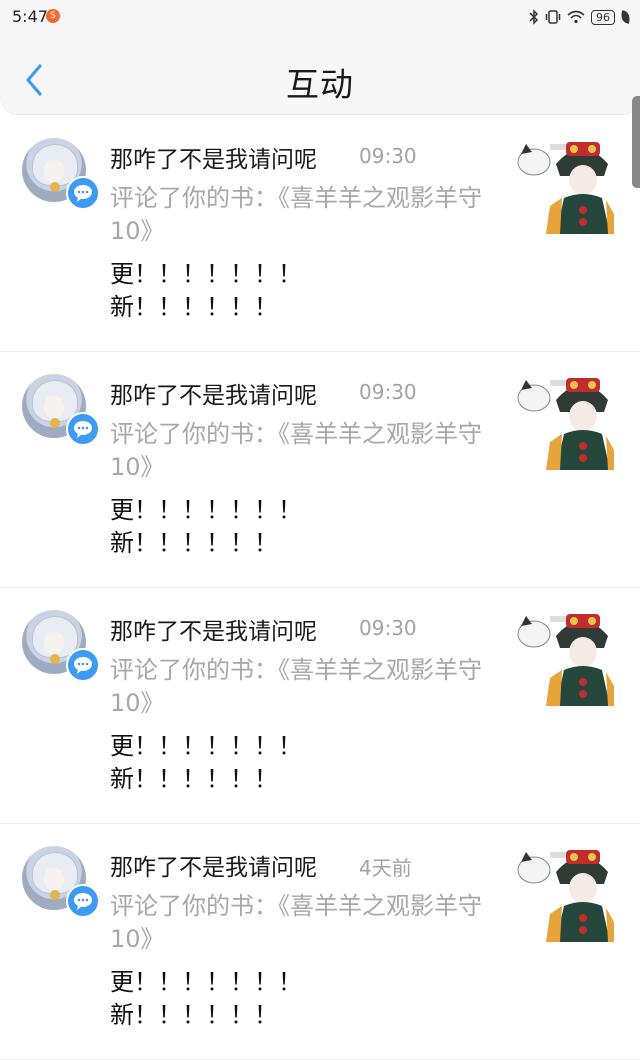 This screenshot has width=640, height=1060. I want to click on timestamp: 4天前, so click(385, 868).